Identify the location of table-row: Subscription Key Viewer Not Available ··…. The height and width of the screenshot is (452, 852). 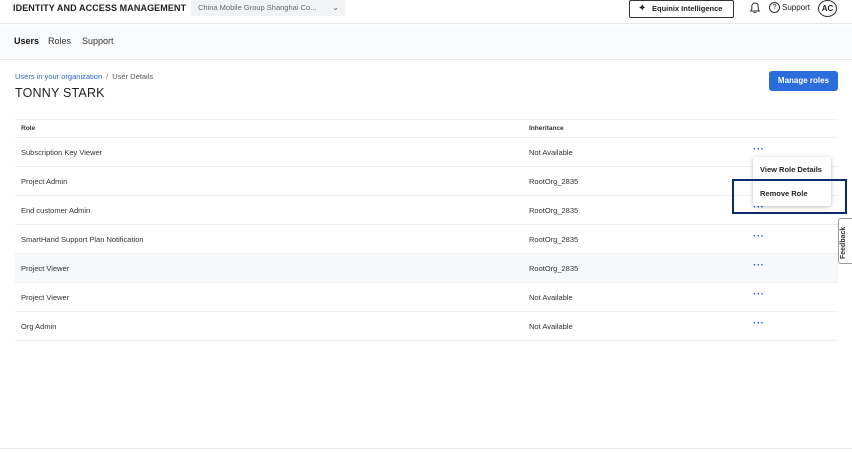
(426, 152).